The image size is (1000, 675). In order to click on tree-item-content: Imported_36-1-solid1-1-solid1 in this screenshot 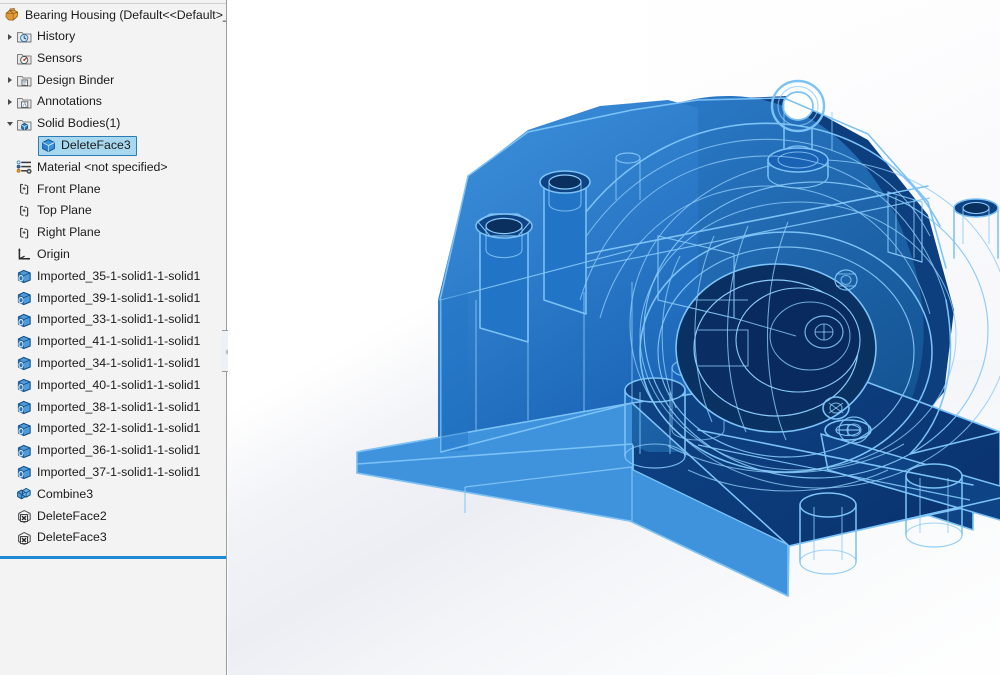, I will do `click(108, 451)`.